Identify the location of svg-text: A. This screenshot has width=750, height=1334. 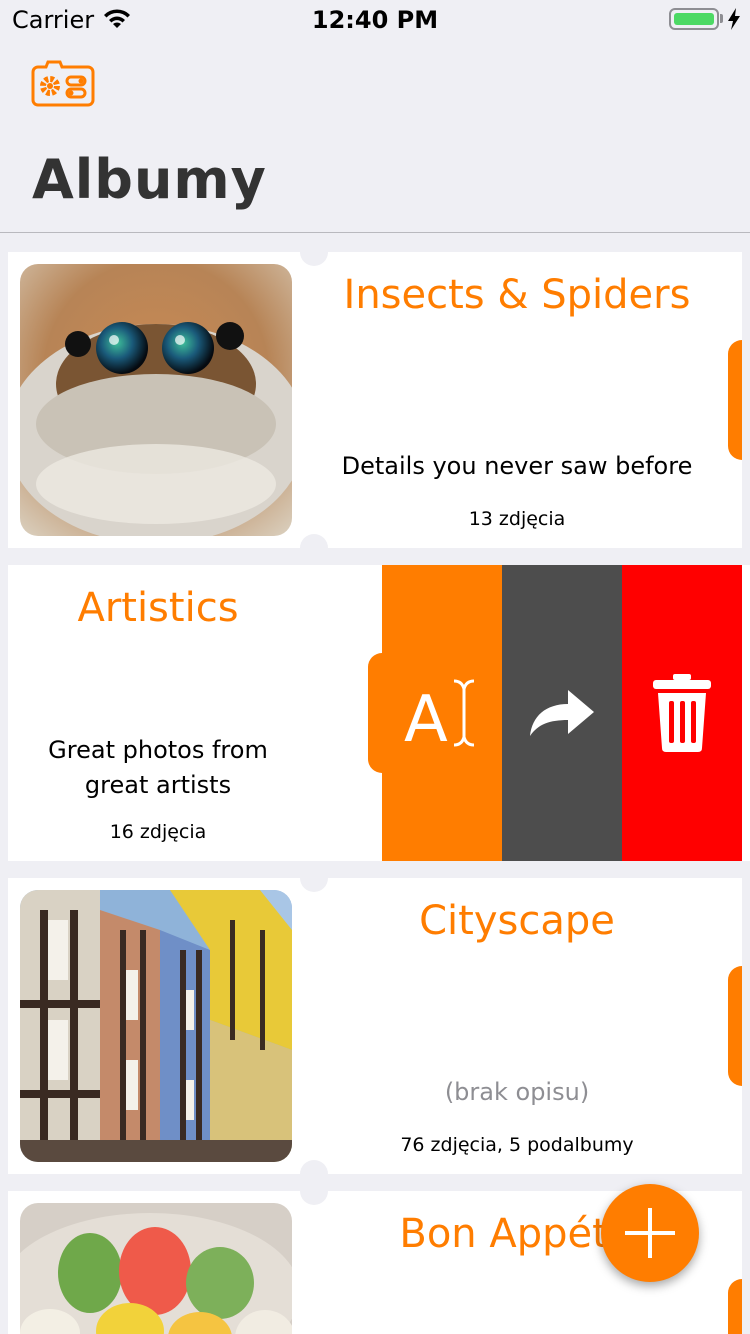
(426, 716).